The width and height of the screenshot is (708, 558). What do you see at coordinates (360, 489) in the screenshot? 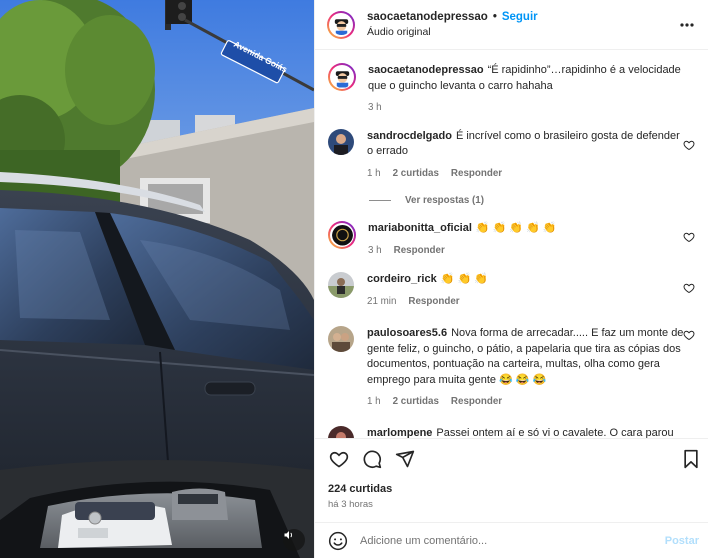
I see `likes-count: 224 curtidas` at bounding box center [360, 489].